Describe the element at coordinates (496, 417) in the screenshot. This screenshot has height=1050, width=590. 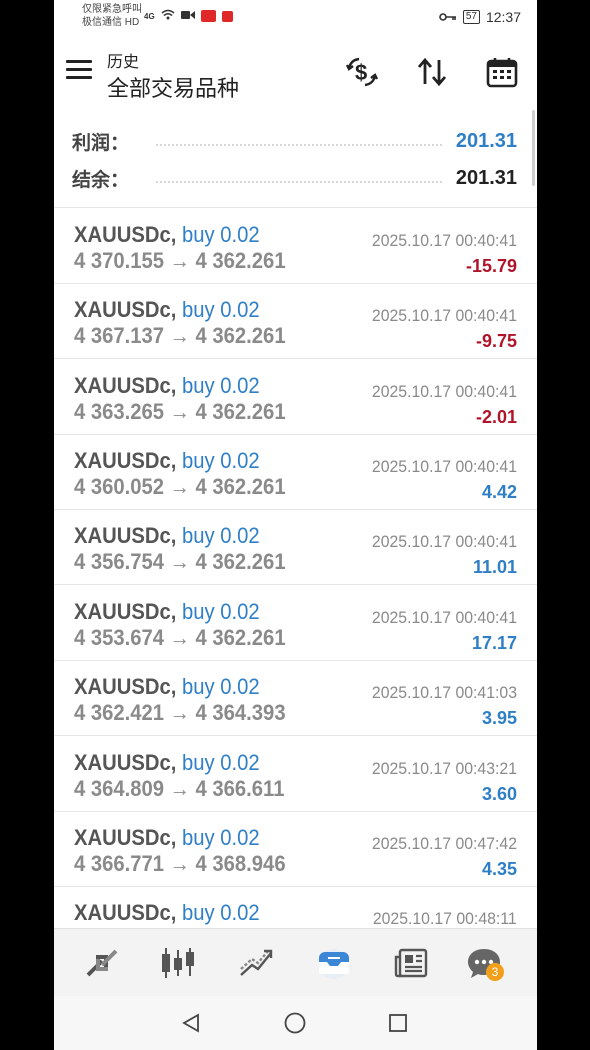
I see `trade-profit: -2.01` at that location.